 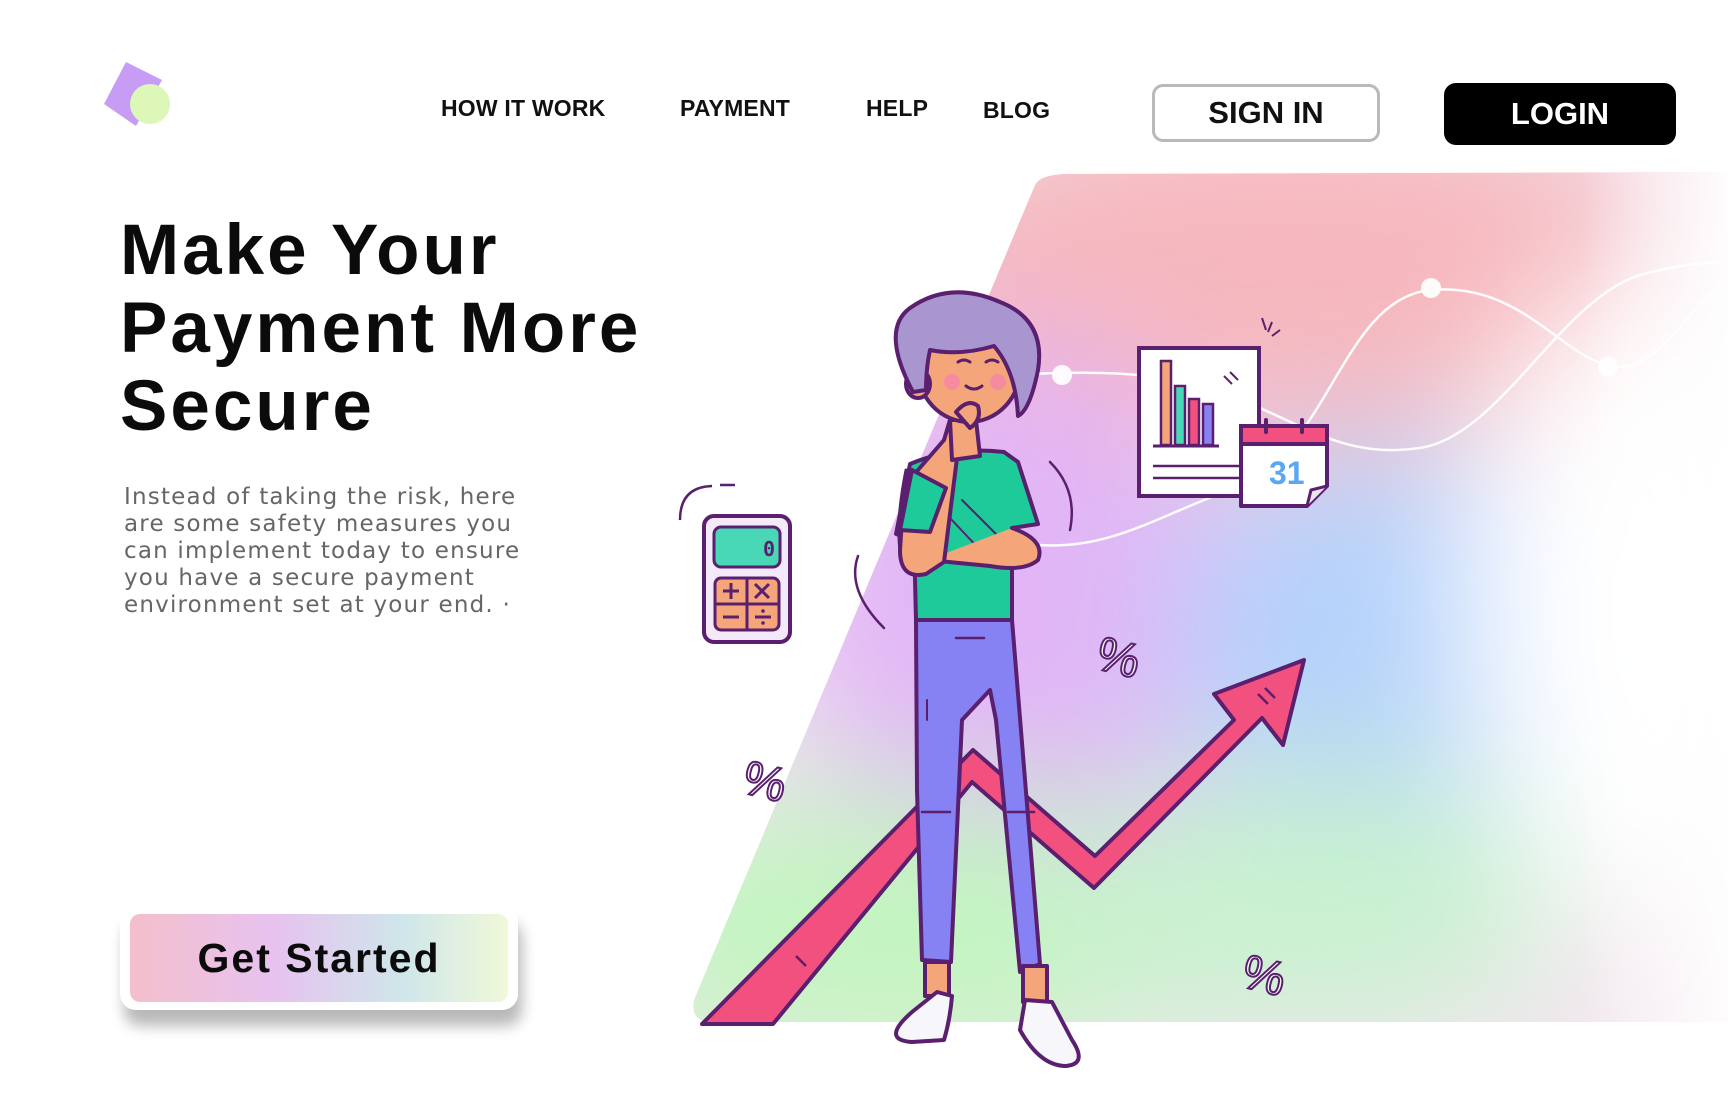 I want to click on calendar-icon: 31, so click(x=1284, y=463).